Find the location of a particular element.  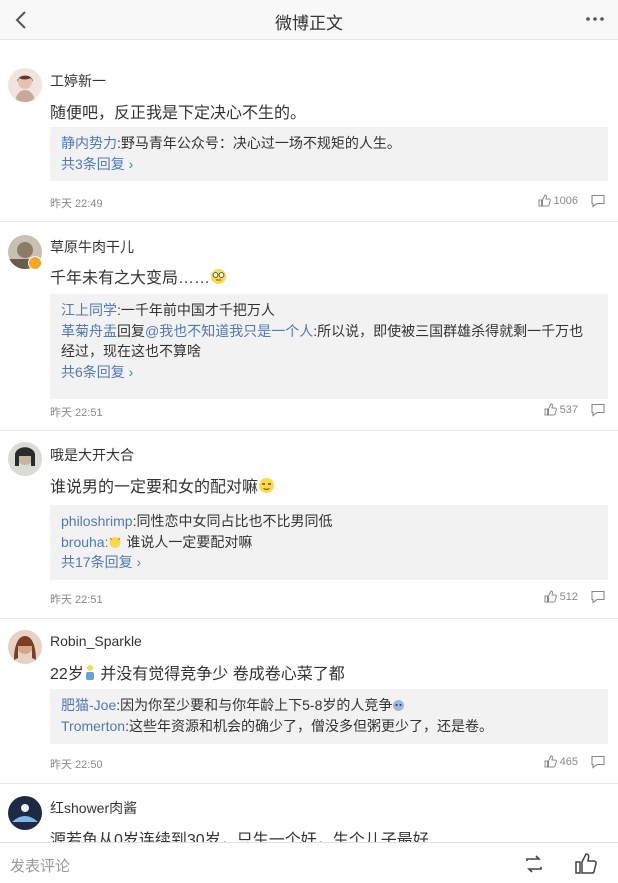

reply-username: Tromerton is located at coordinates (93, 726).